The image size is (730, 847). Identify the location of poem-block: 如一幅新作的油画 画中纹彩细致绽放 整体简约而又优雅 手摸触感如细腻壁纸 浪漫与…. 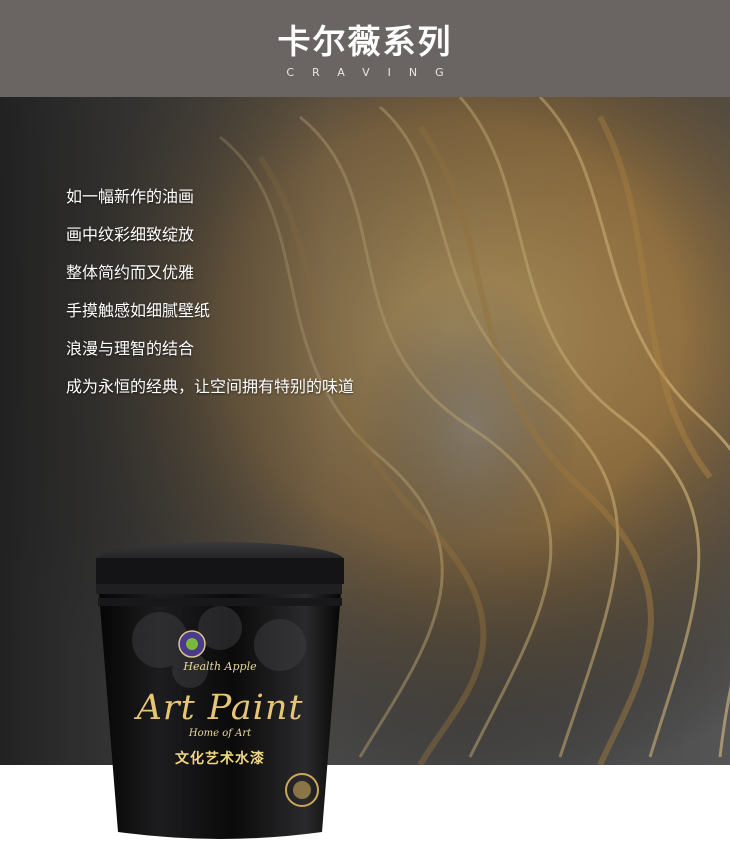
(210, 301).